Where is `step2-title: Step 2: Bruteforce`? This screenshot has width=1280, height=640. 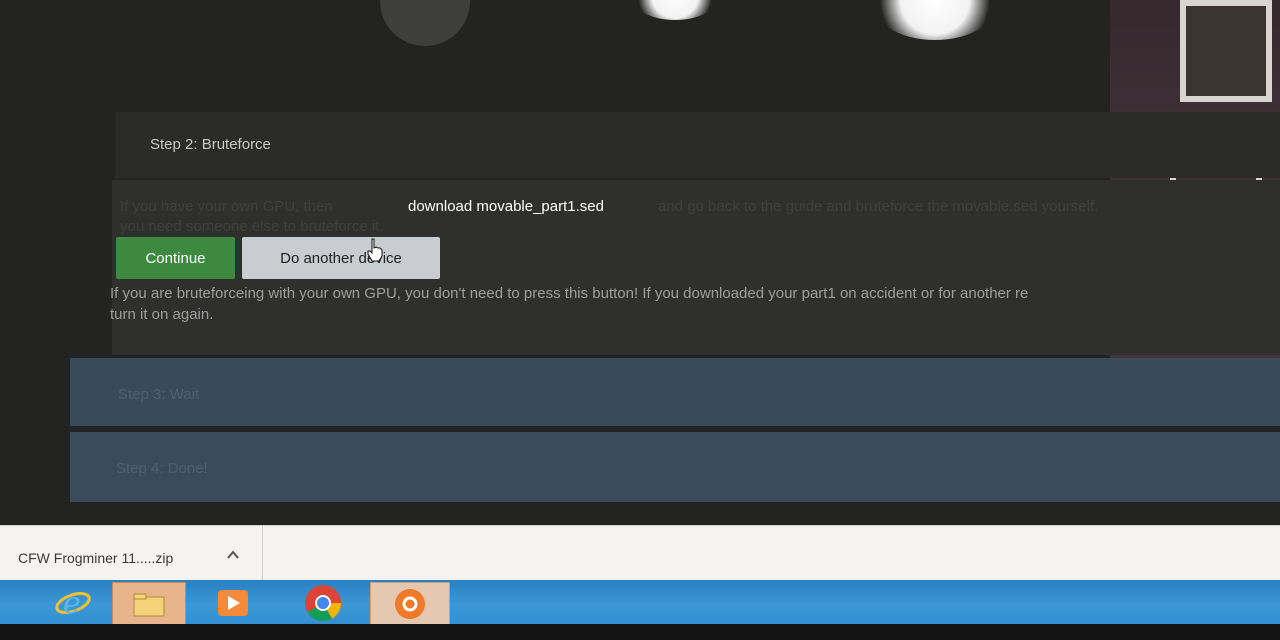 step2-title: Step 2: Bruteforce is located at coordinates (210, 144).